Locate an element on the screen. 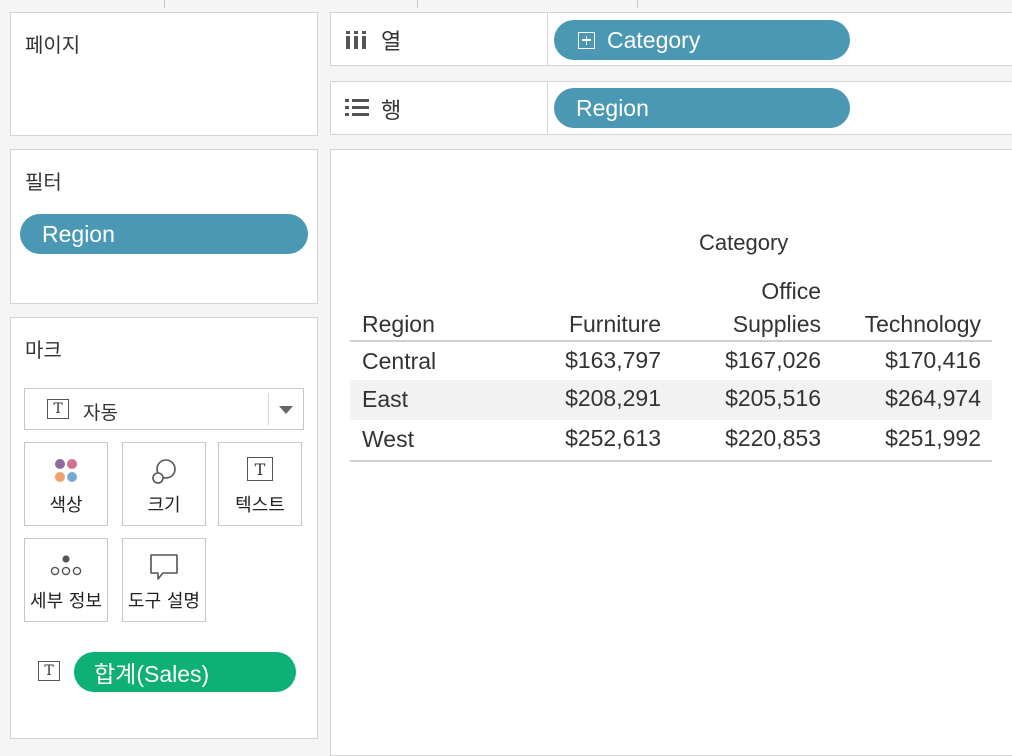 The height and width of the screenshot is (756, 1012). rows-shelf-label: 행 is located at coordinates (439, 108).